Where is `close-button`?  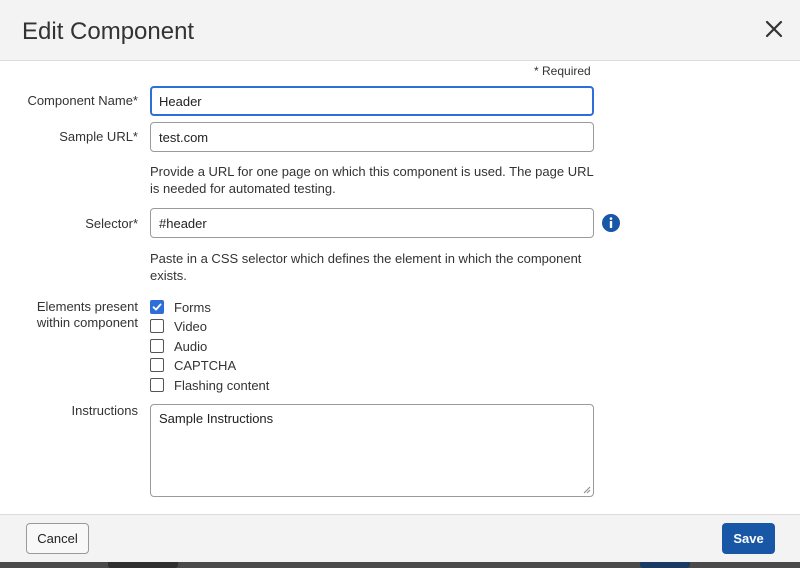
close-button is located at coordinates (774, 29).